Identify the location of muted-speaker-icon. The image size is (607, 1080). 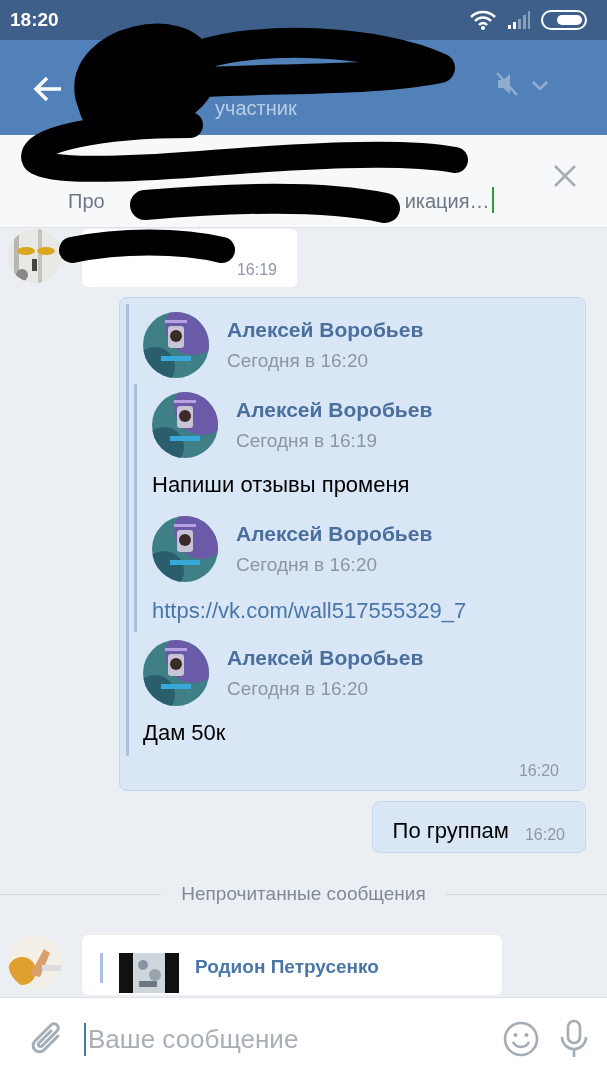
(507, 83).